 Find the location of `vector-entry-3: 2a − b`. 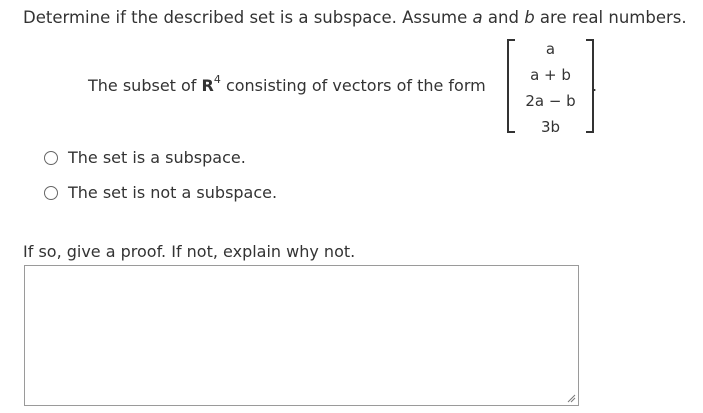

vector-entry-3: 2a − b is located at coordinates (550, 101).